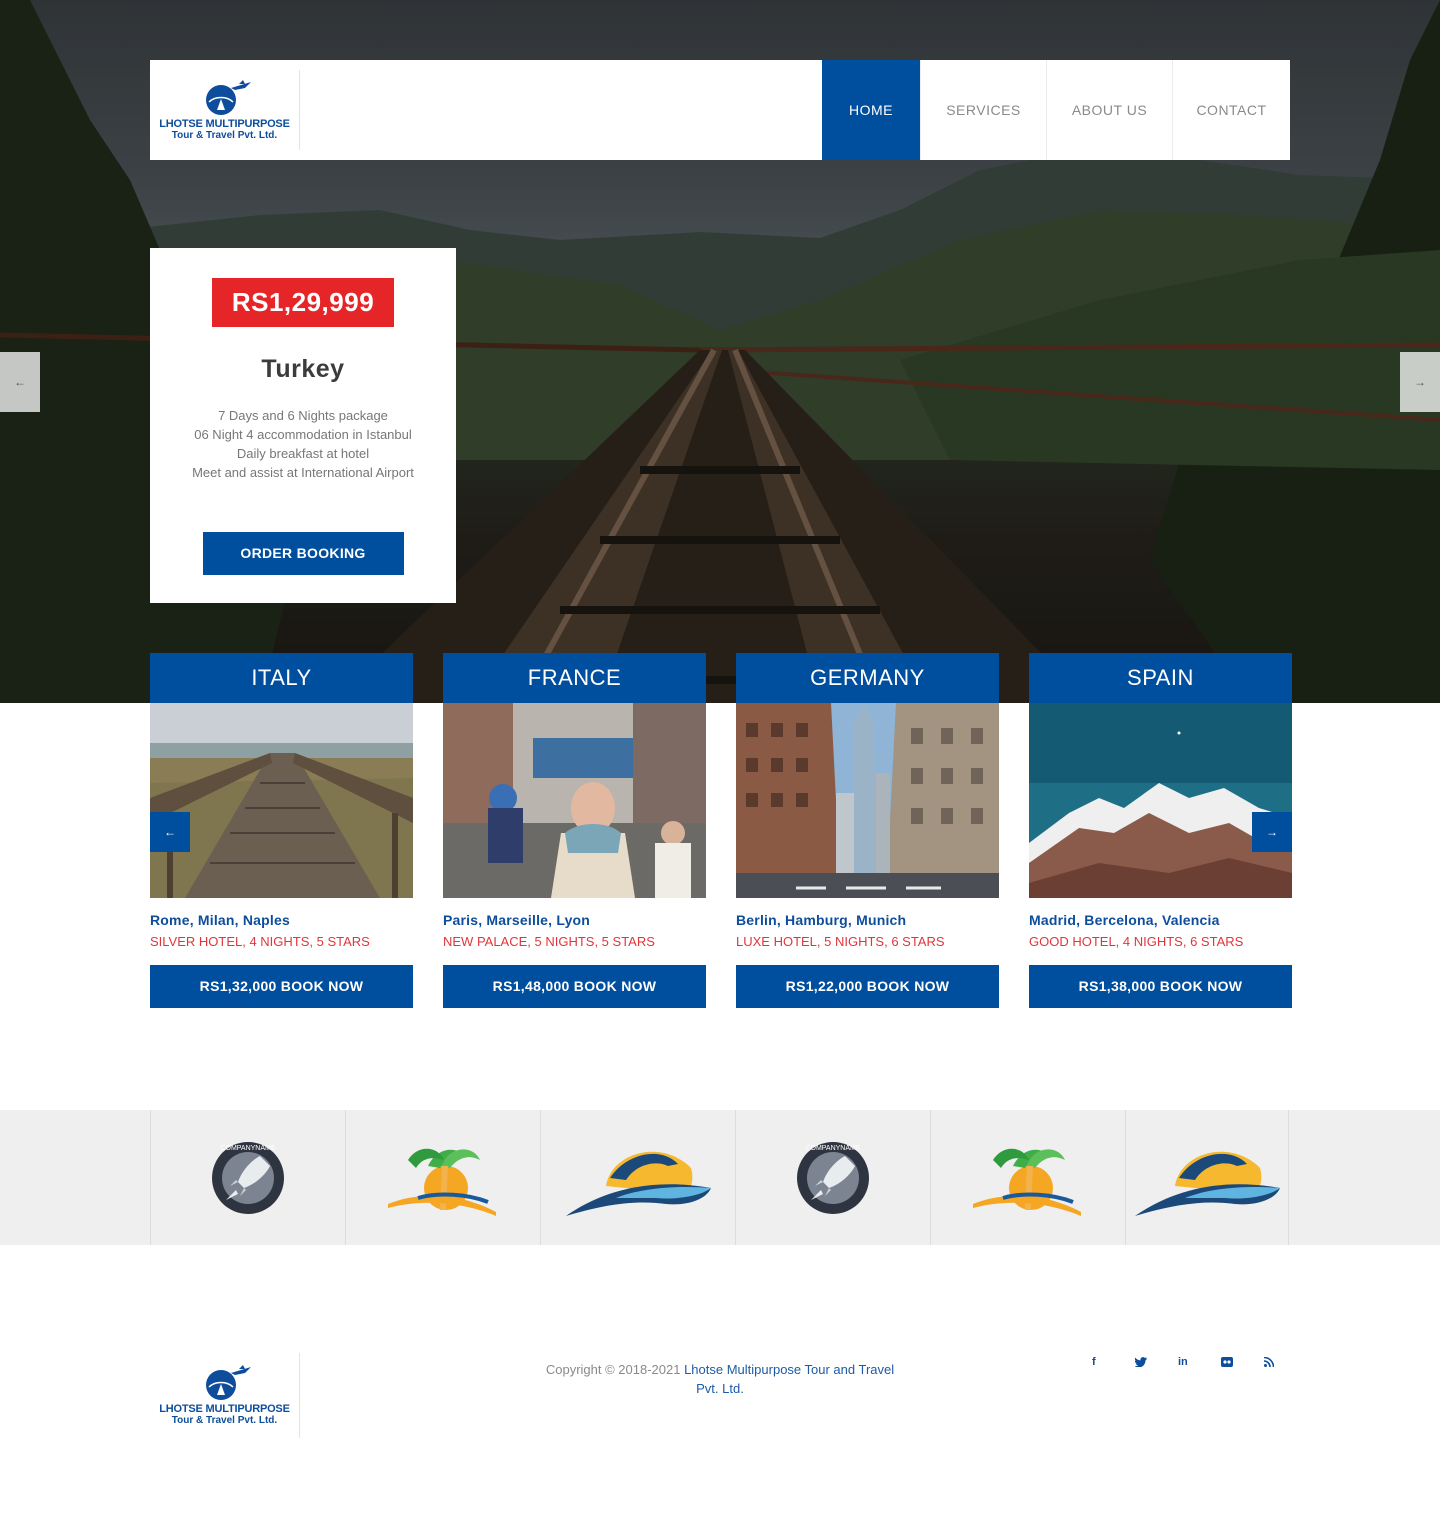 Image resolution: width=1440 pixels, height=1532 pixels. I want to click on destination-cities: Paris, Marseille, Lyon, so click(517, 920).